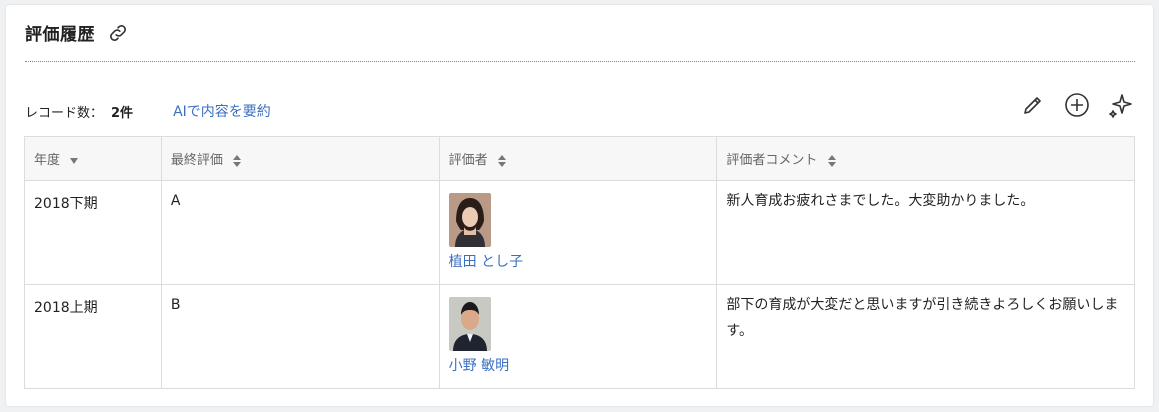 Image resolution: width=1159 pixels, height=412 pixels. I want to click on grade-cell: A, so click(300, 232).